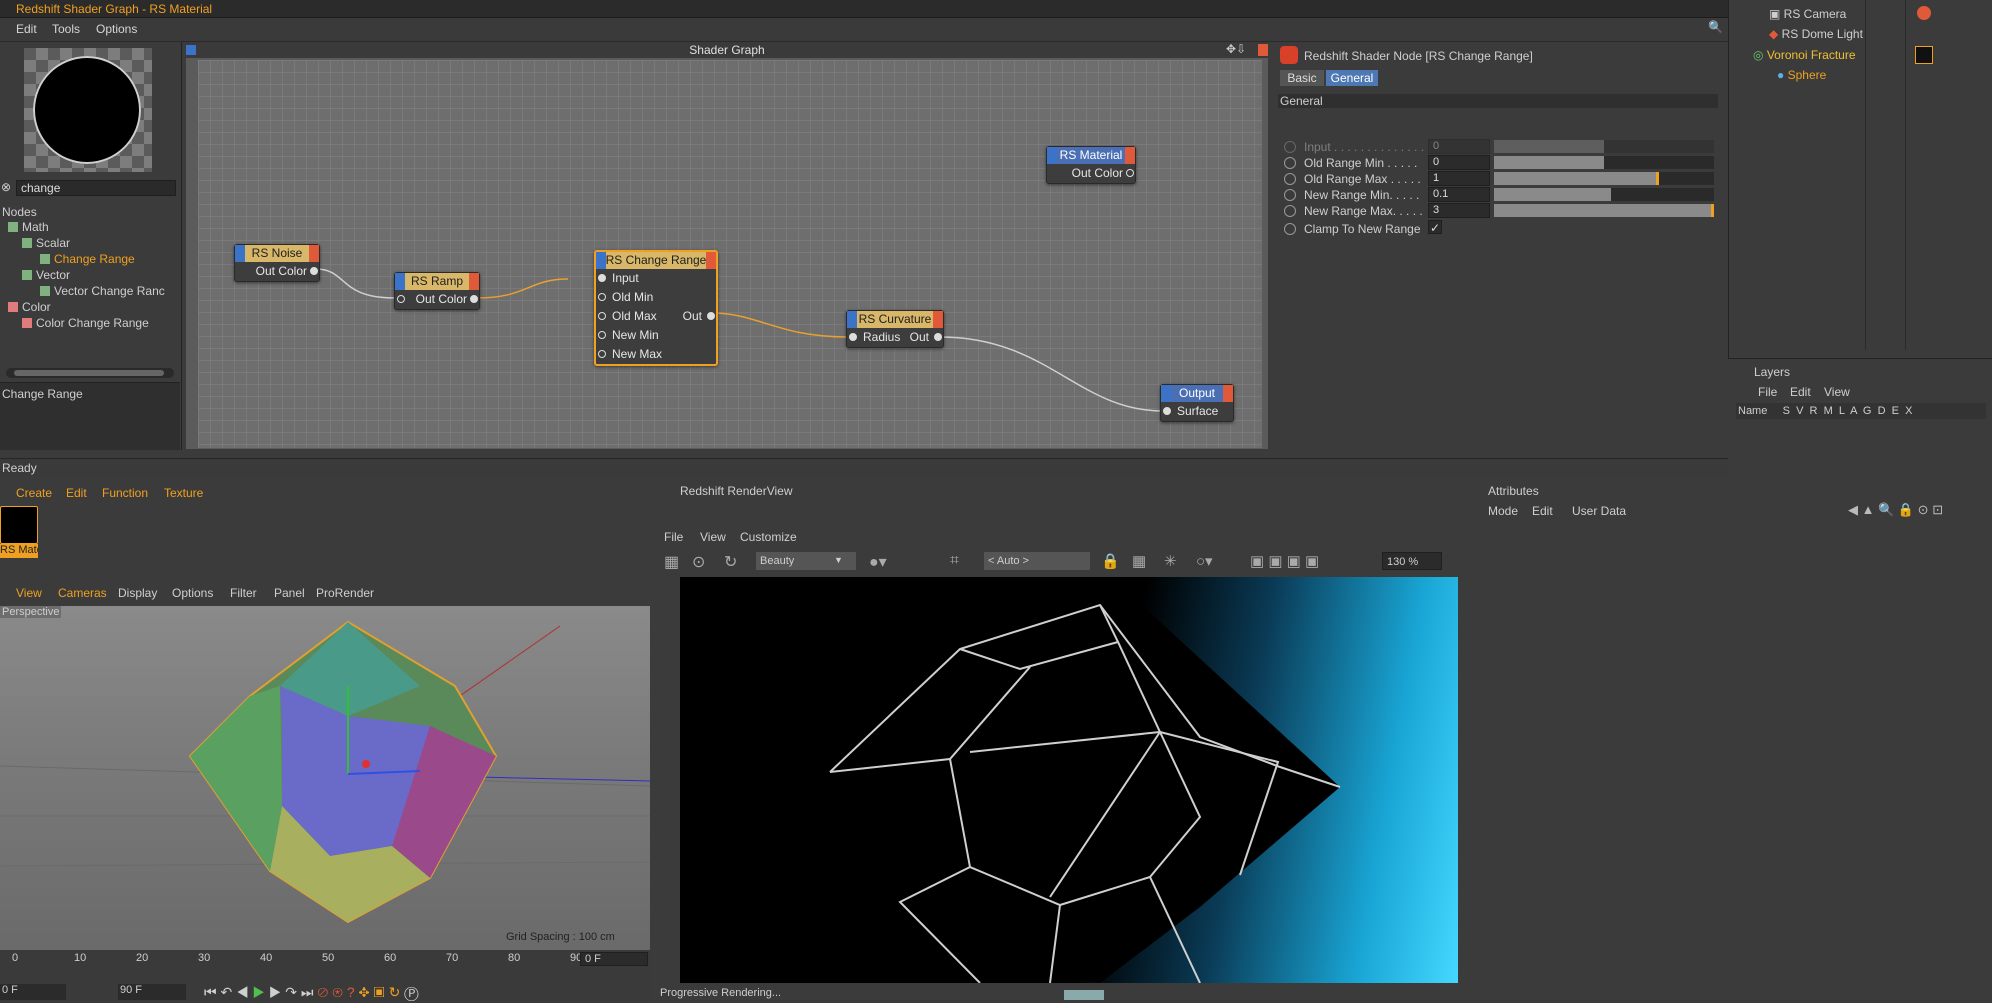  What do you see at coordinates (1837, 392) in the screenshot?
I see `layers-menu-view: View` at bounding box center [1837, 392].